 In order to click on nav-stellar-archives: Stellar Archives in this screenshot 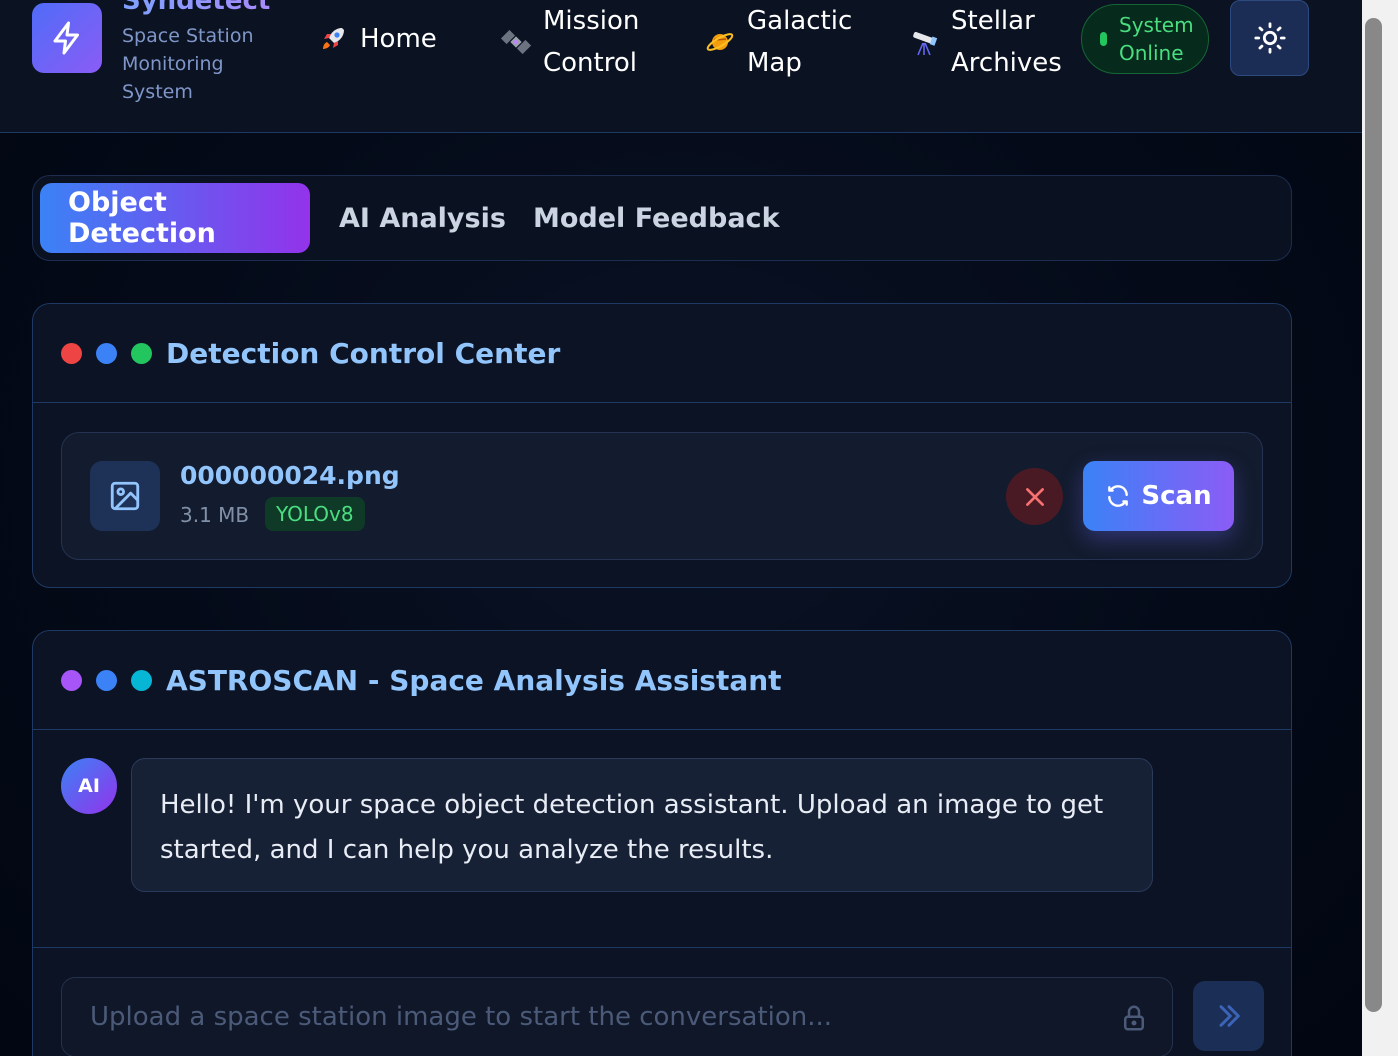, I will do `click(994, 42)`.